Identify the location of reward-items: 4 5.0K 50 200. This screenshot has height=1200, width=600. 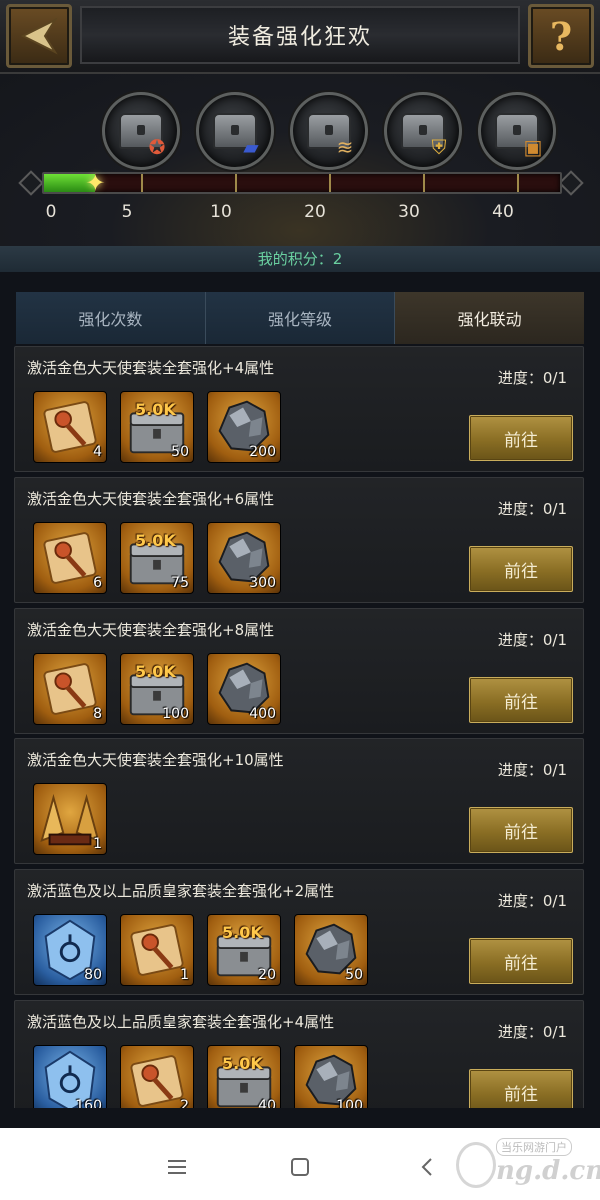
(157, 427).